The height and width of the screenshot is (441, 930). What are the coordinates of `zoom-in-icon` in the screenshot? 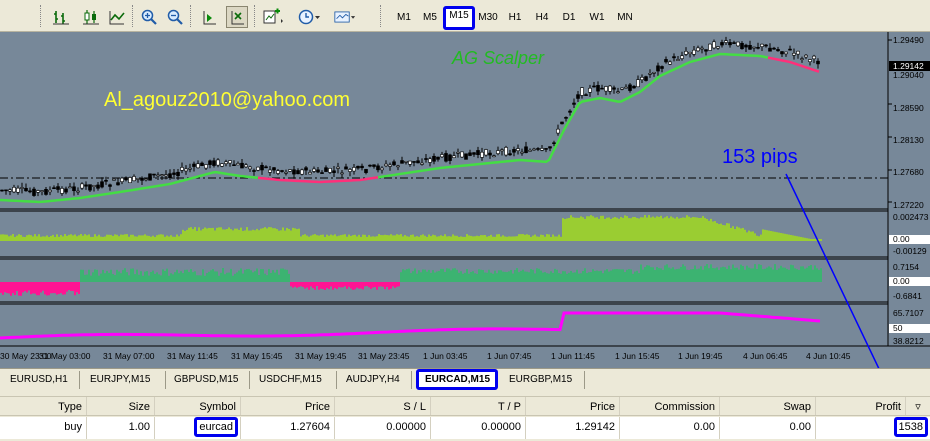 It's located at (149, 17).